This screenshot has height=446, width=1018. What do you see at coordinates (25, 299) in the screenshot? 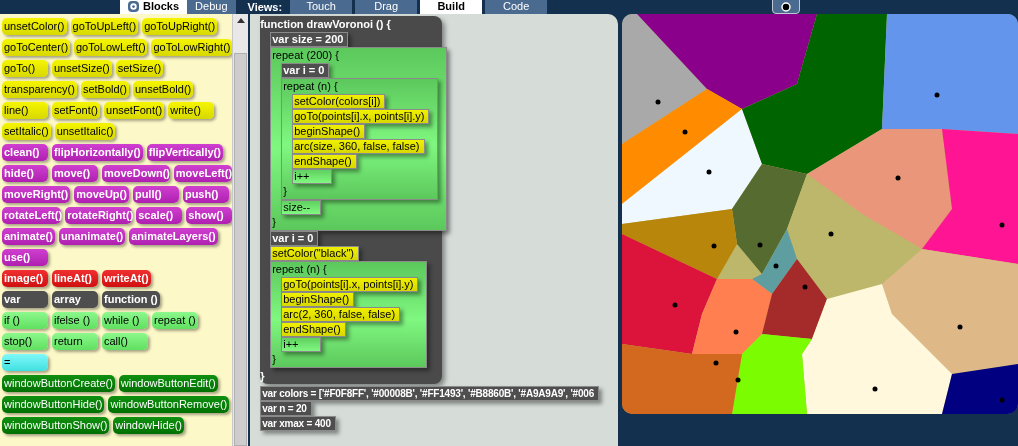
I see `block-button: var` at bounding box center [25, 299].